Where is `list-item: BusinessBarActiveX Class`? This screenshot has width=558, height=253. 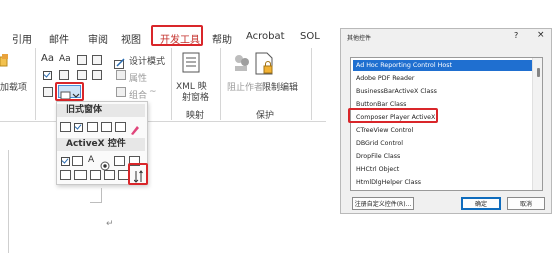 list-item: BusinessBarActiveX Class is located at coordinates (443, 91).